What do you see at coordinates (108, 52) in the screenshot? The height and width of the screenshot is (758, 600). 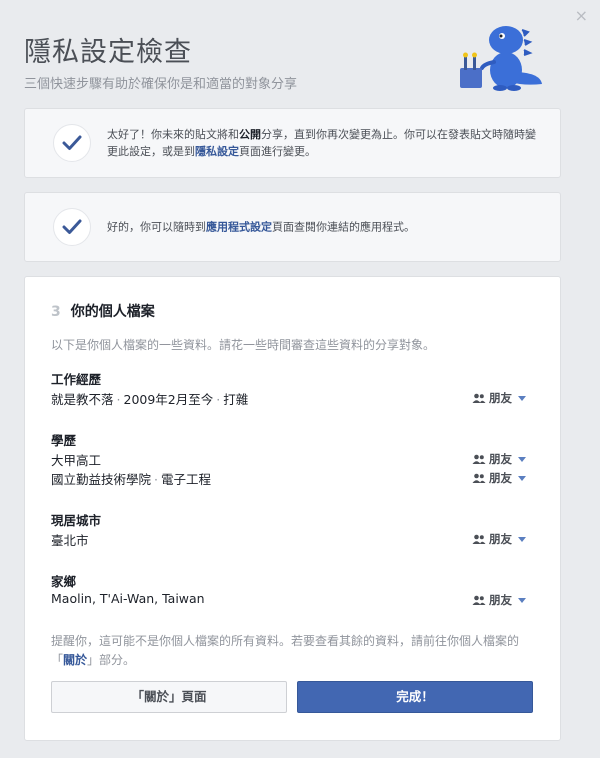 I see `dialog-title: 隱私設定檢查` at bounding box center [108, 52].